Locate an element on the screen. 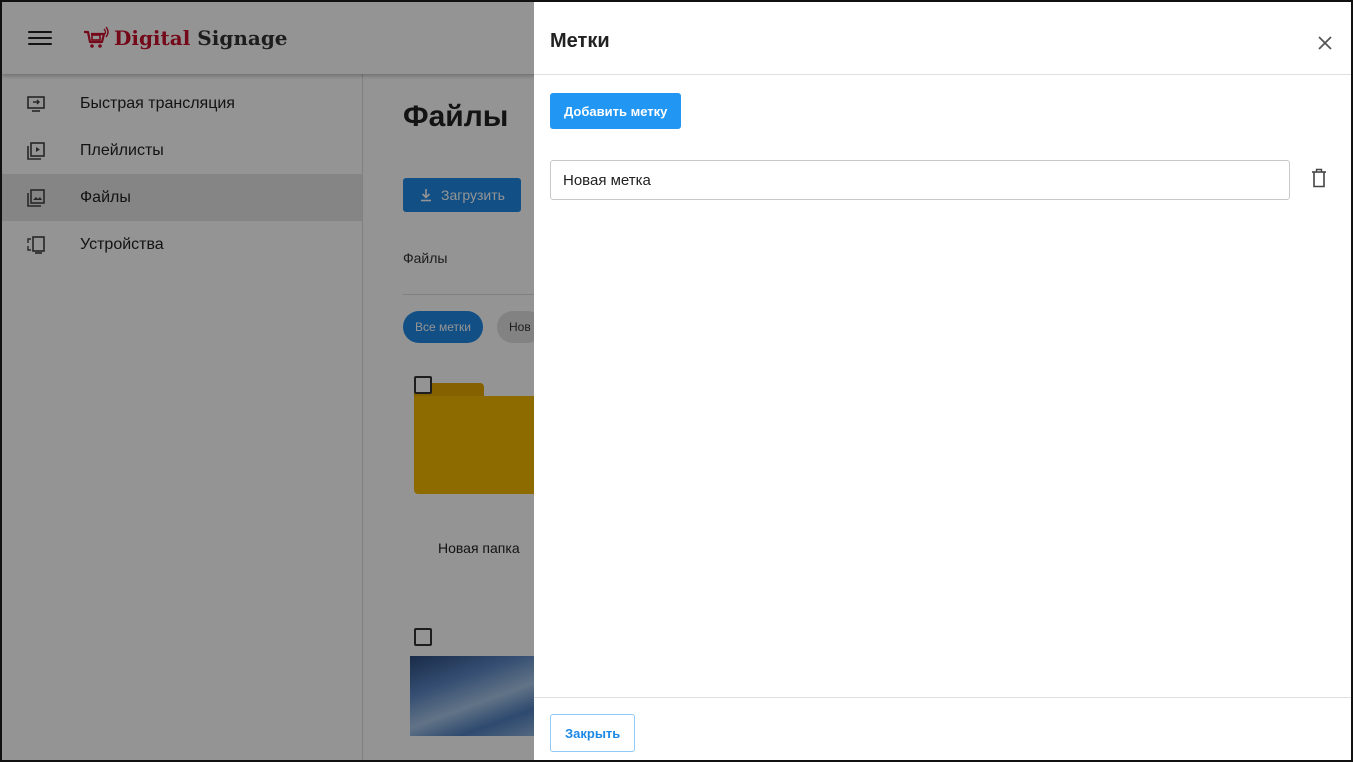 This screenshot has width=1353, height=762. drawer-footer: Закрыть is located at coordinates (942, 728).